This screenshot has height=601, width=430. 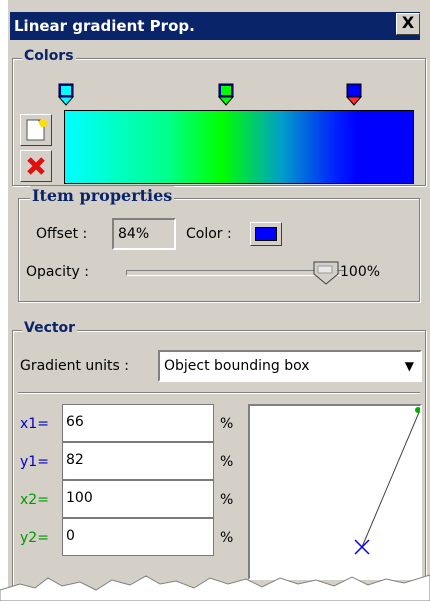 What do you see at coordinates (74, 366) in the screenshot?
I see `gradient-units-label: Gradient units :` at bounding box center [74, 366].